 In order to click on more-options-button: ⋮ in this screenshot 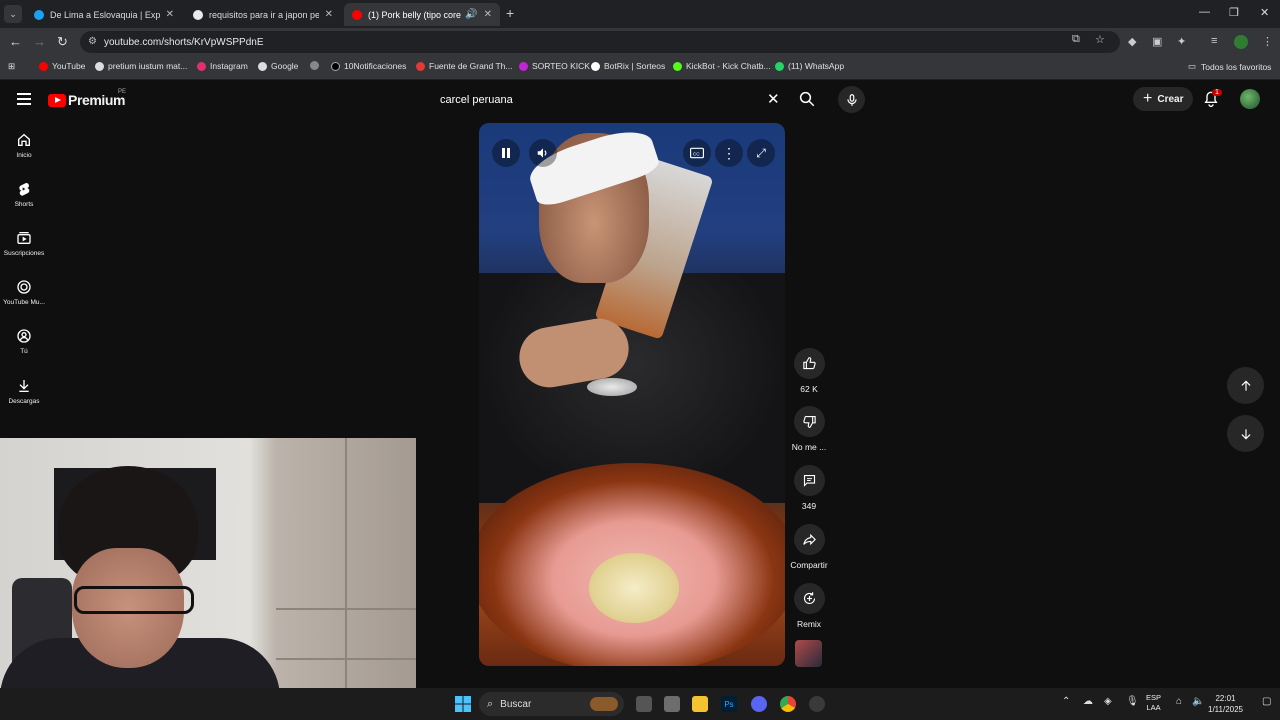, I will do `click(729, 153)`.